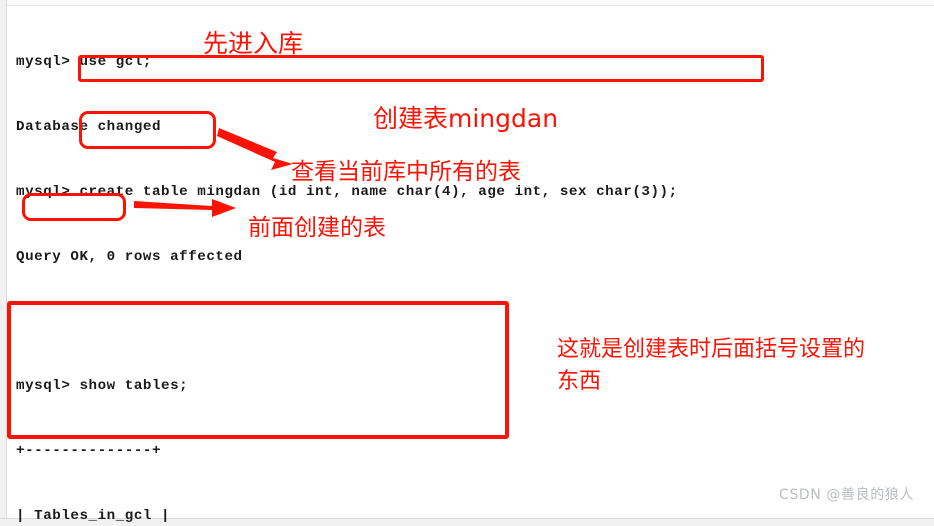 This screenshot has width=934, height=526. What do you see at coordinates (406, 172) in the screenshot?
I see `annotation-view-all-tables: 查看当前库中所有的表` at bounding box center [406, 172].